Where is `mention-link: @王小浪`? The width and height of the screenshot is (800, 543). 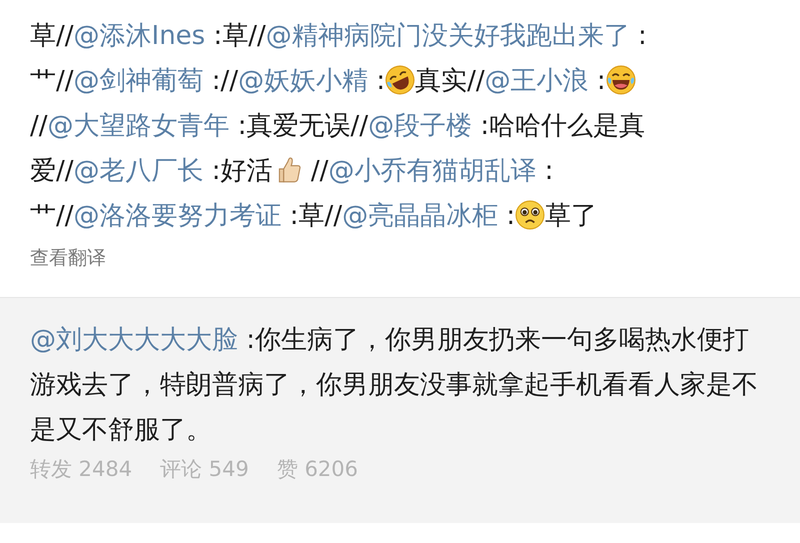 mention-link: @王小浪 is located at coordinates (536, 81).